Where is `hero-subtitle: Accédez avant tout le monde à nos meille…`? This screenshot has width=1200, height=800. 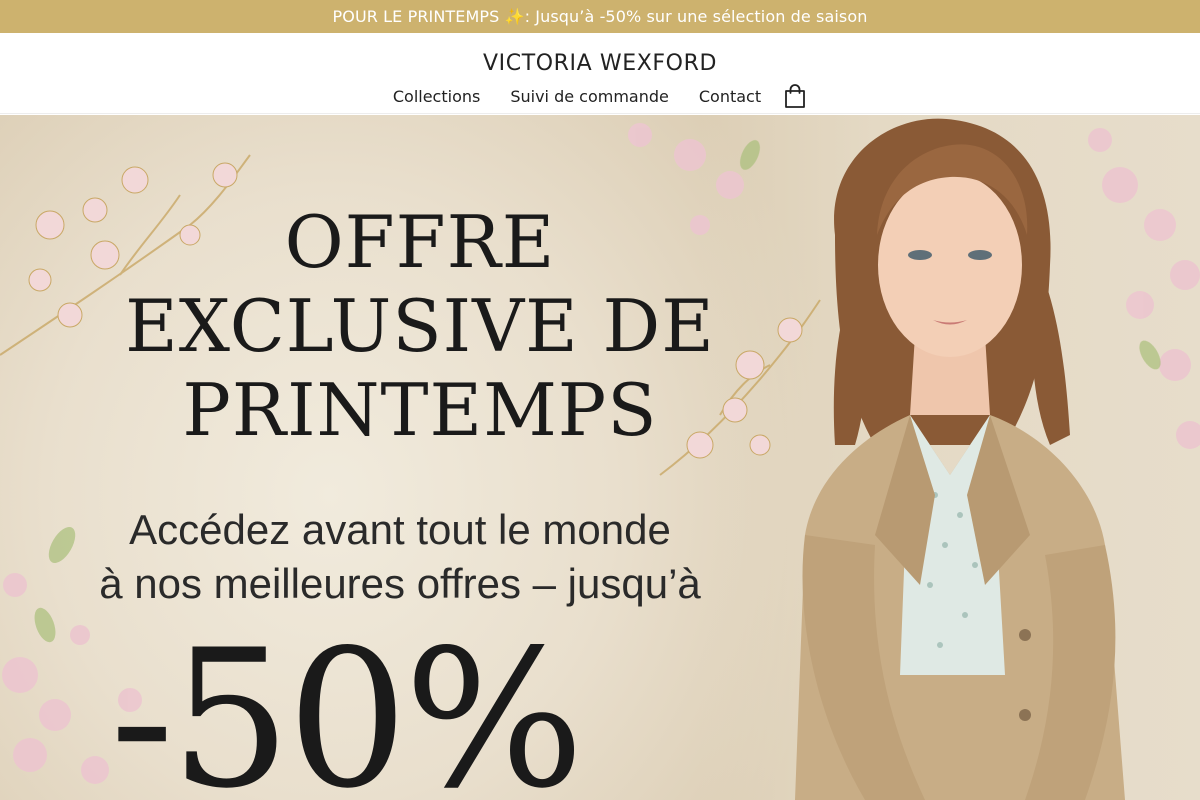 hero-subtitle: Accédez avant tout le monde à nos meille… is located at coordinates (400, 557).